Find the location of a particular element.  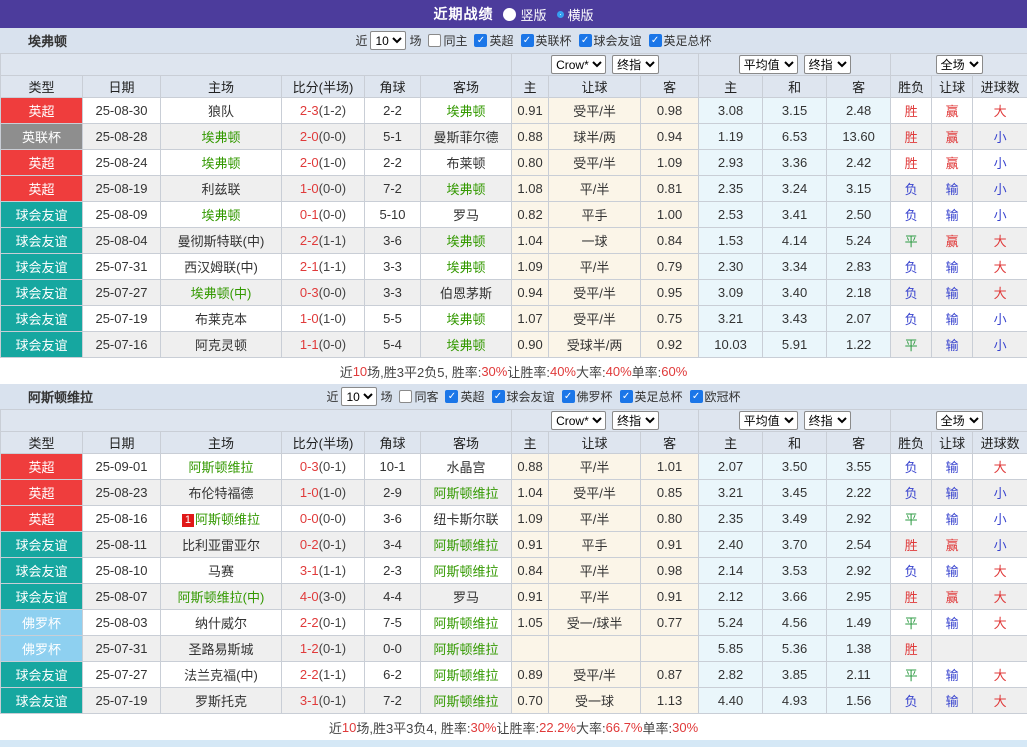

home-odds-cell: 1.09 is located at coordinates (530, 519).